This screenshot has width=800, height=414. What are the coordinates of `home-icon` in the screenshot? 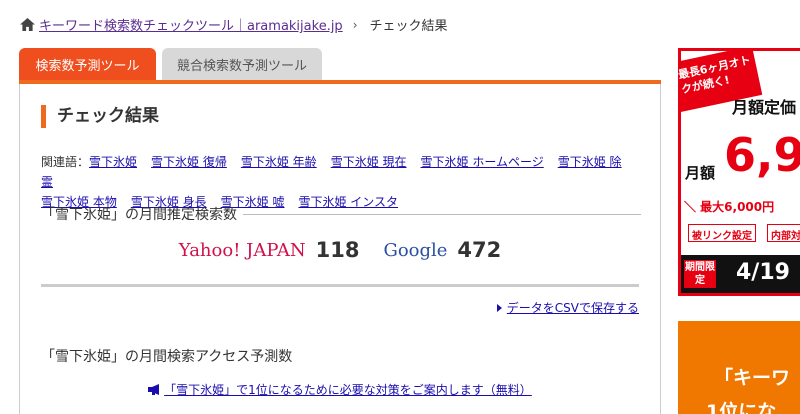 It's located at (27, 24).